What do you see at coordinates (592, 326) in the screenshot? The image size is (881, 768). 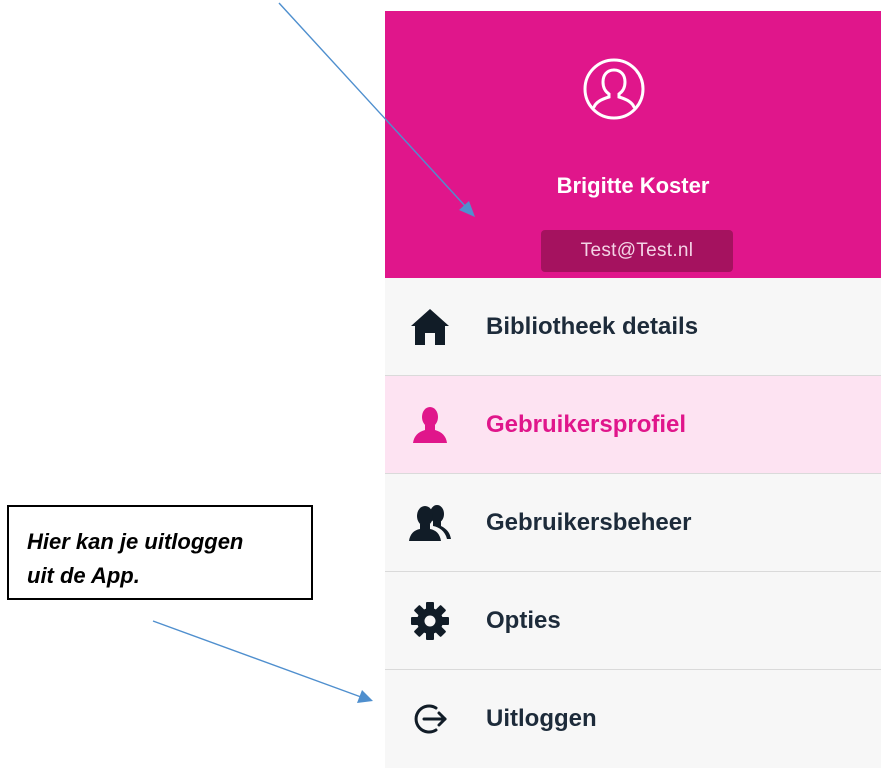 I see `menu-label: Bibliotheek details` at bounding box center [592, 326].